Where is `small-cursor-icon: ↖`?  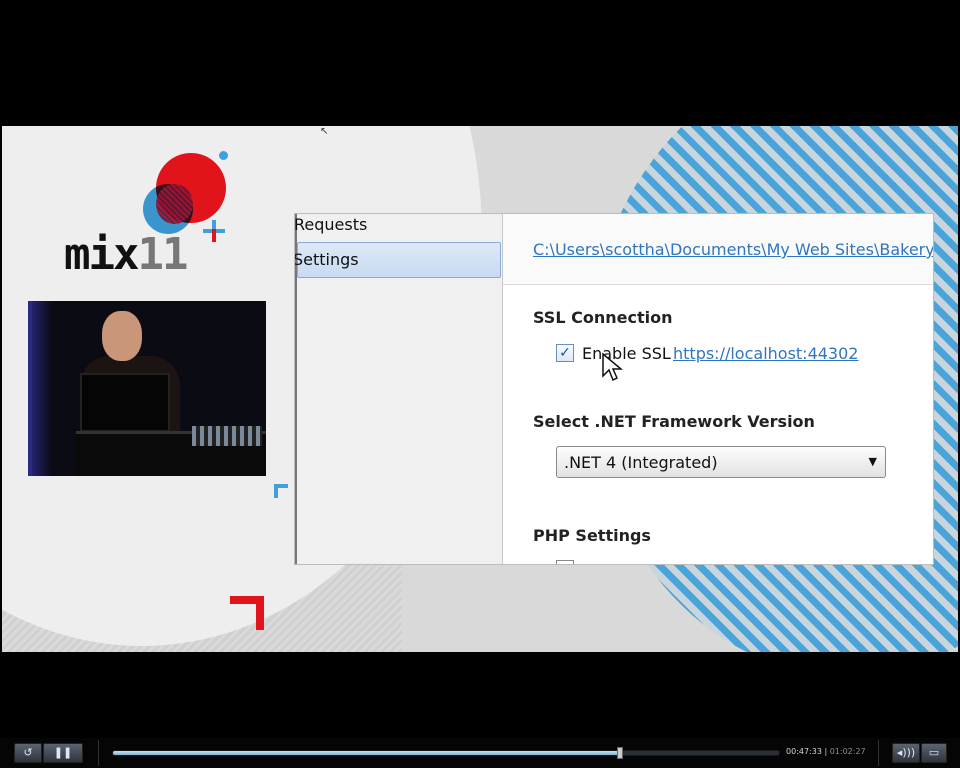
small-cursor-icon: ↖ is located at coordinates (324, 131).